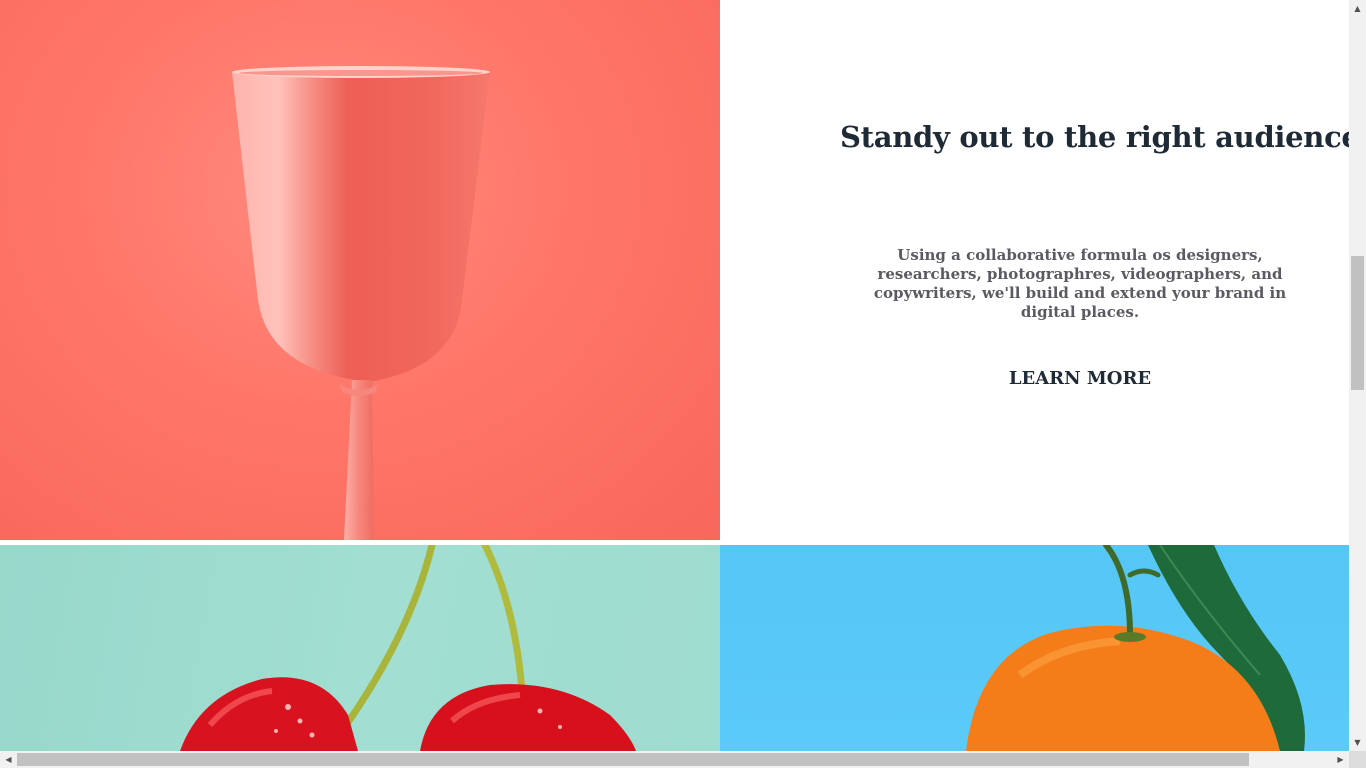 Image resolution: width=1366 pixels, height=768 pixels. What do you see at coordinates (1080, 379) in the screenshot?
I see `learn-more-button: LEARN MORE` at bounding box center [1080, 379].